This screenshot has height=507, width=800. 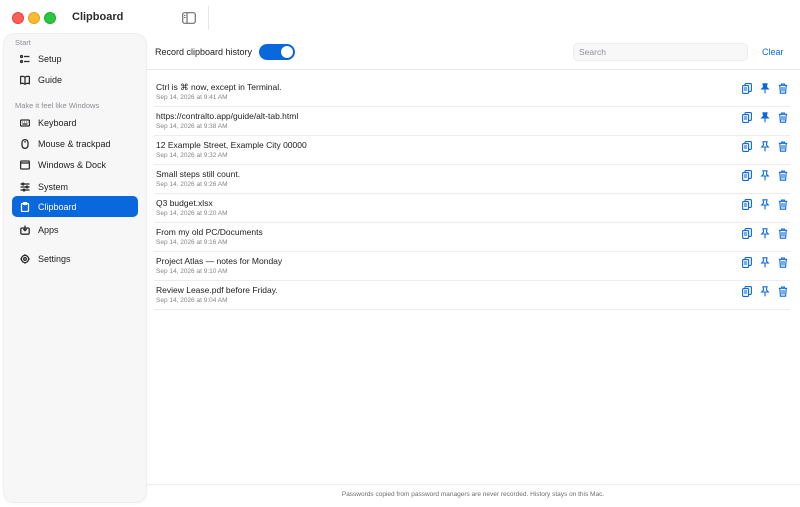 I want to click on clipboard-icon, so click(x=25, y=206).